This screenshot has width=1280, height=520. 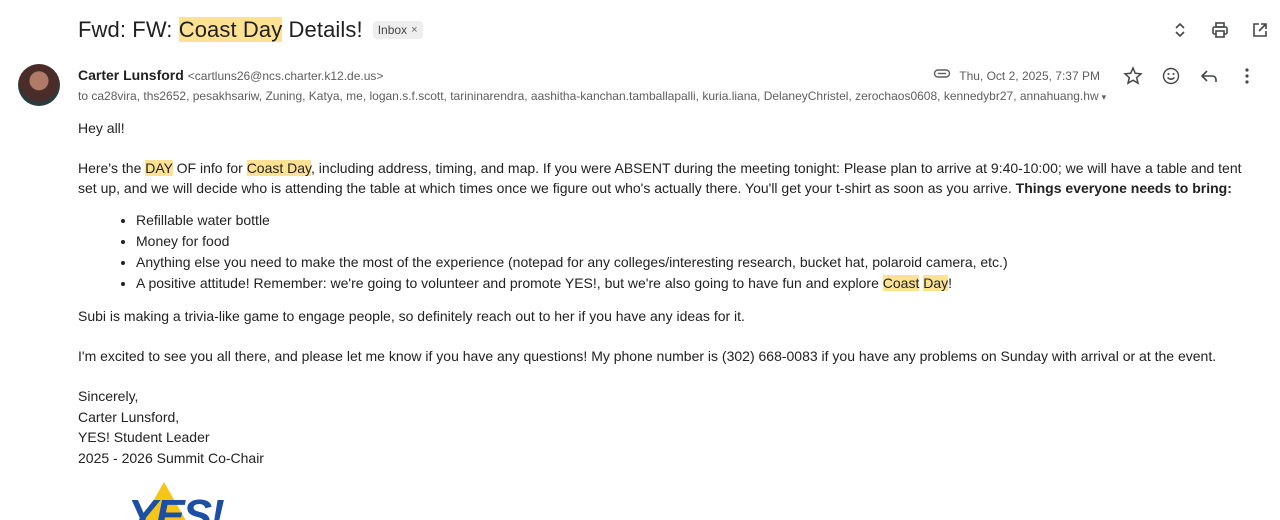 I want to click on emoji-react-icon, so click(x=1171, y=76).